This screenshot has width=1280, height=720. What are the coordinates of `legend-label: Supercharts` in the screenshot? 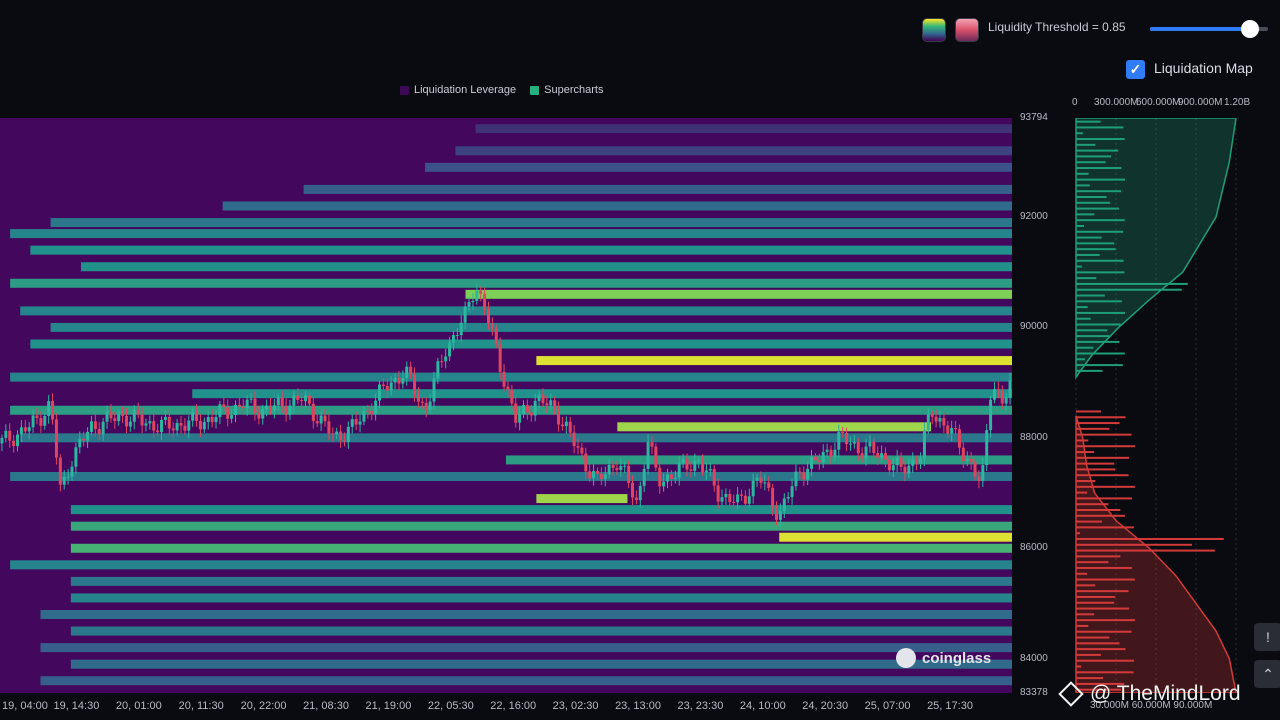 It's located at (574, 90).